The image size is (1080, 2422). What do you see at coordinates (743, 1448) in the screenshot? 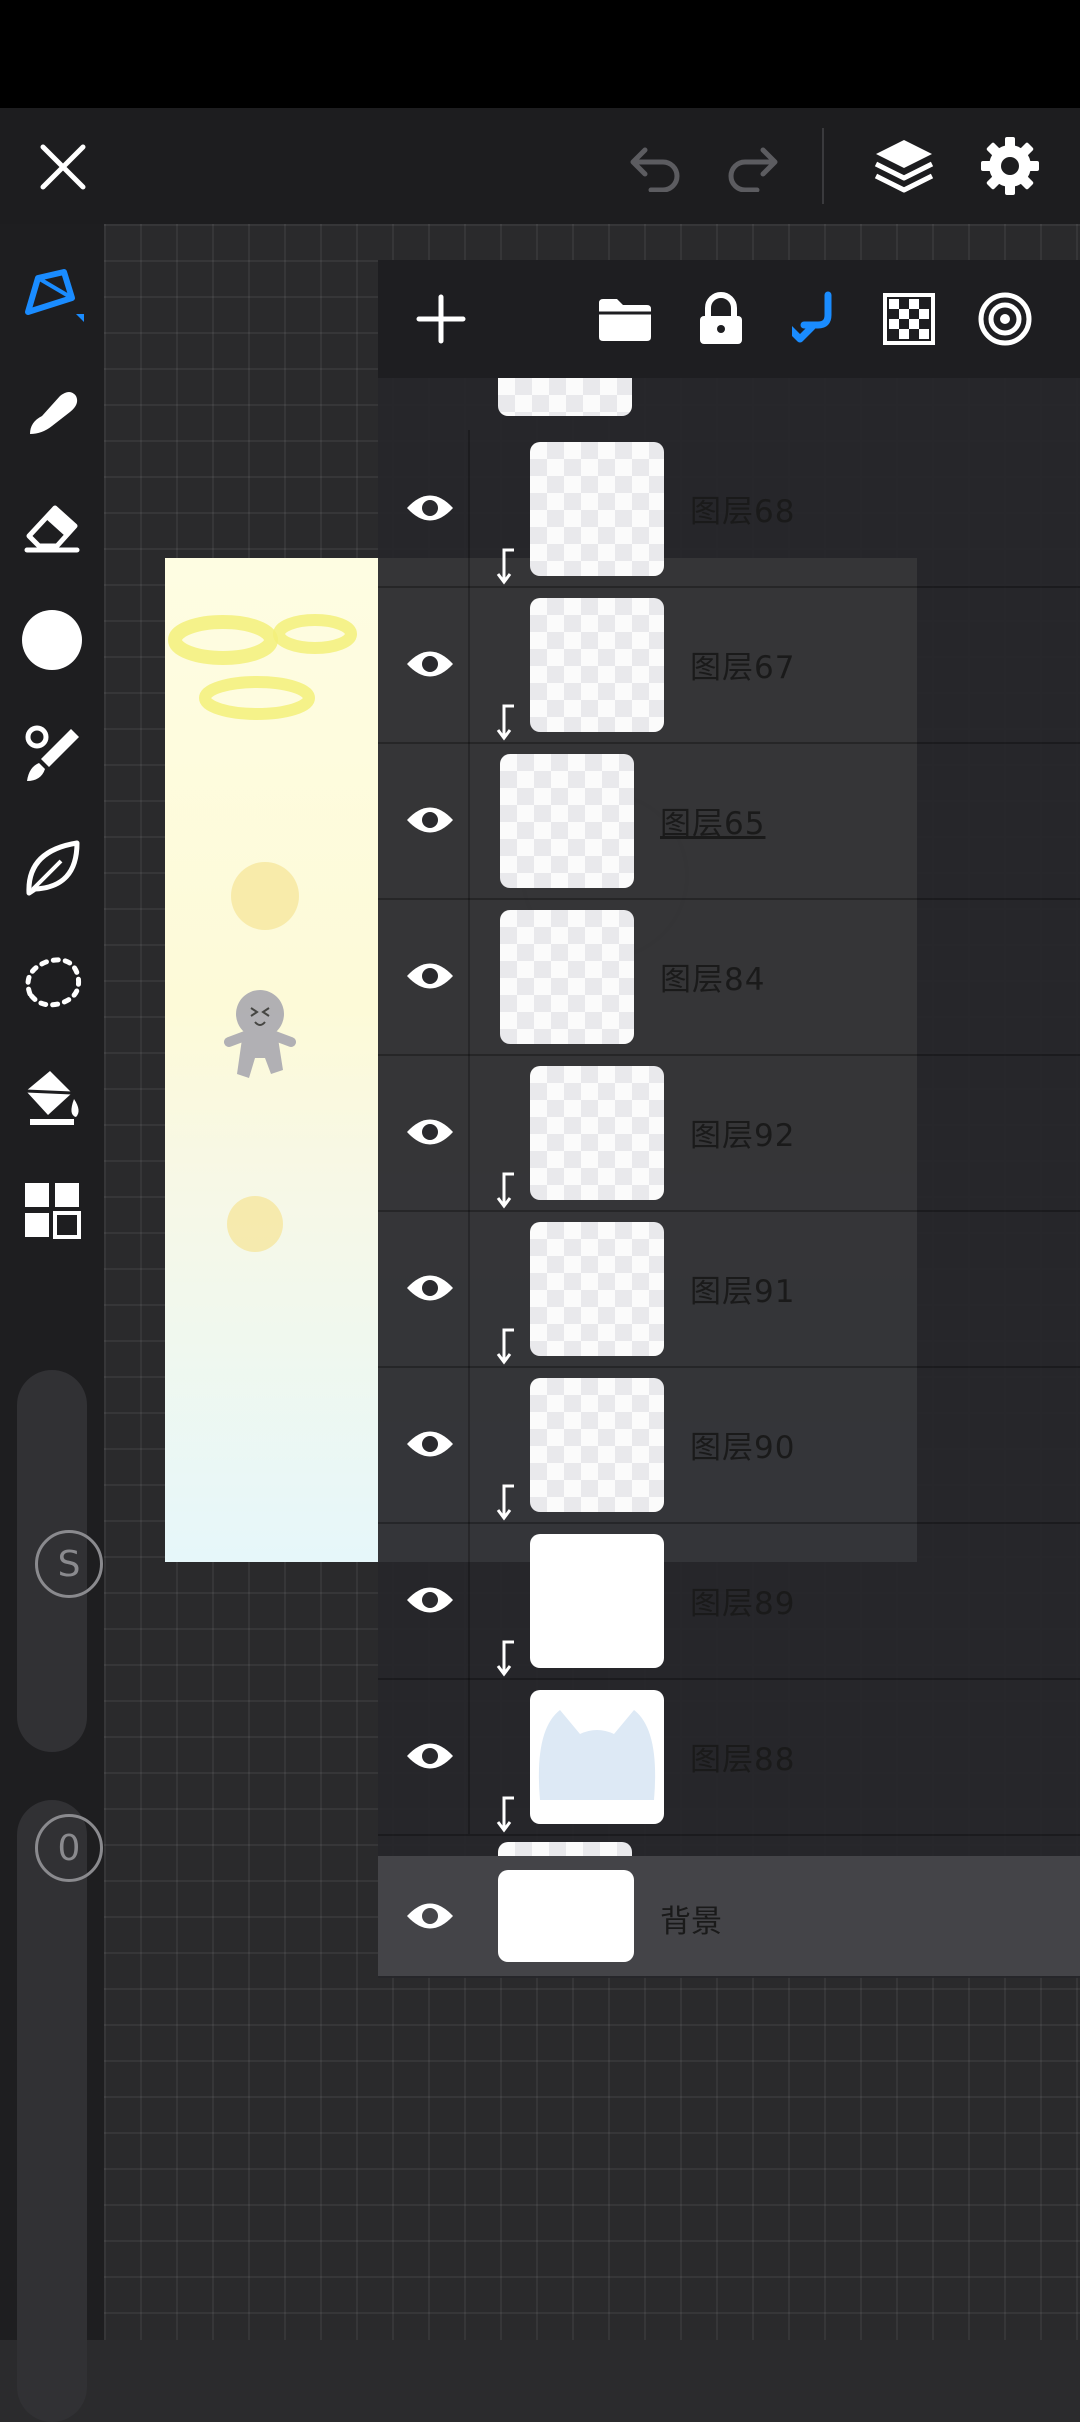
I see `layer-name: 图层90` at bounding box center [743, 1448].